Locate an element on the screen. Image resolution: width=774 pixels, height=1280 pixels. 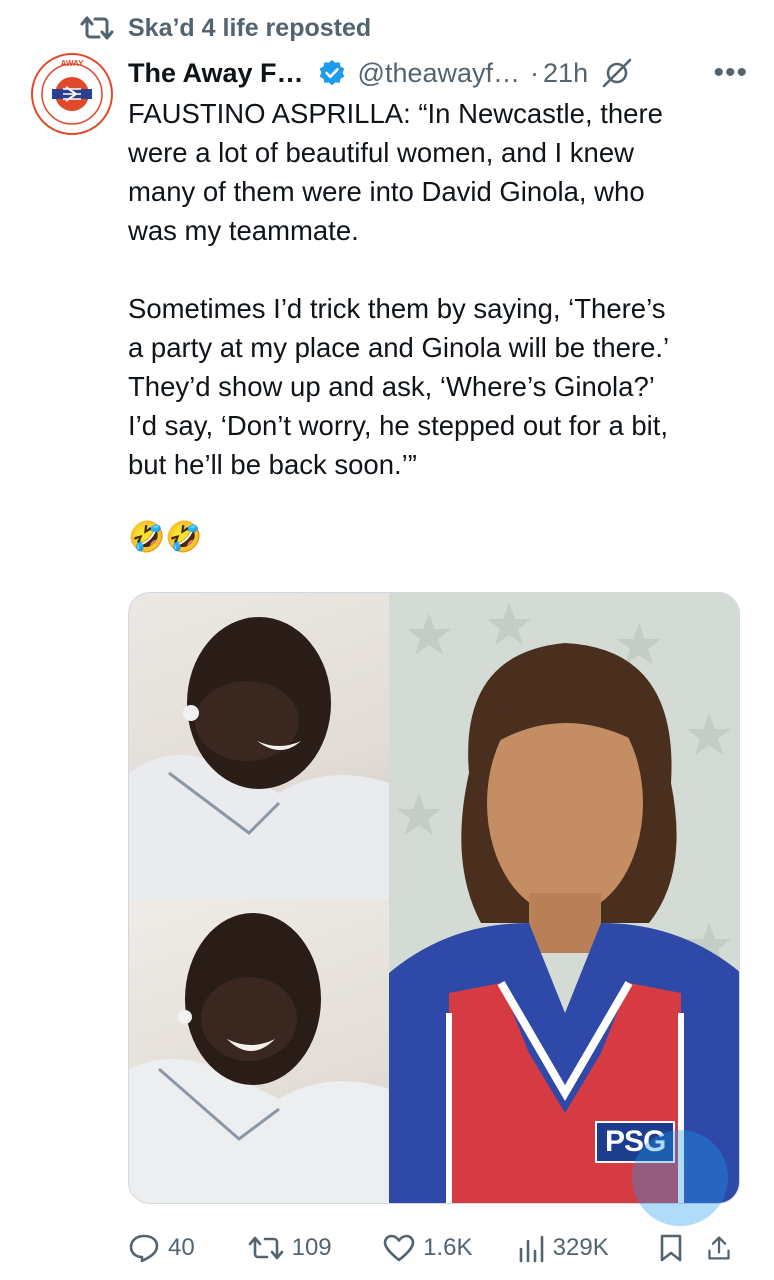
tweet-emoji: 🤣🤣 is located at coordinates (165, 537).